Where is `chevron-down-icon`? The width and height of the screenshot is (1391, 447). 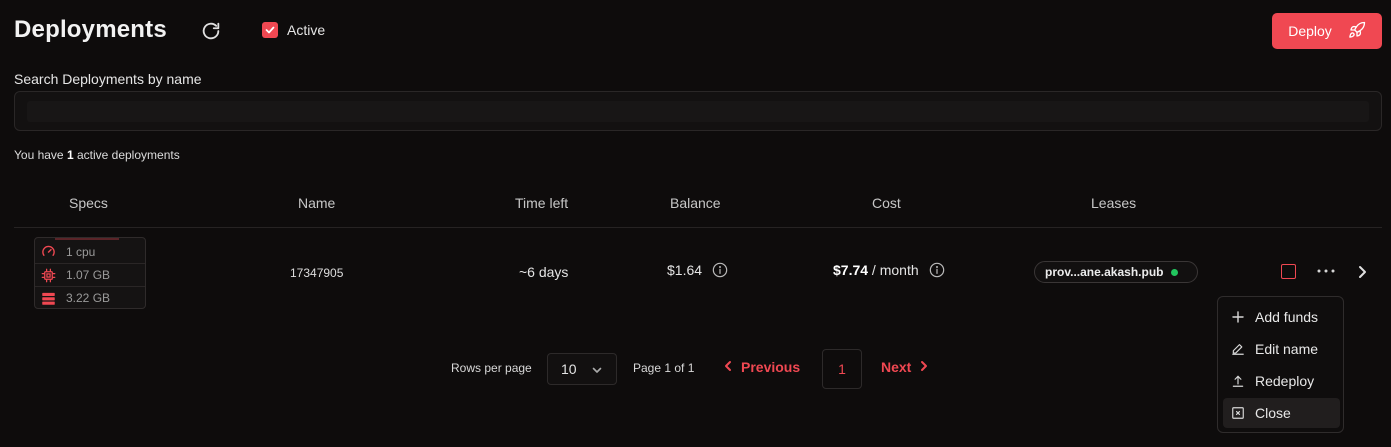 chevron-down-icon is located at coordinates (597, 369).